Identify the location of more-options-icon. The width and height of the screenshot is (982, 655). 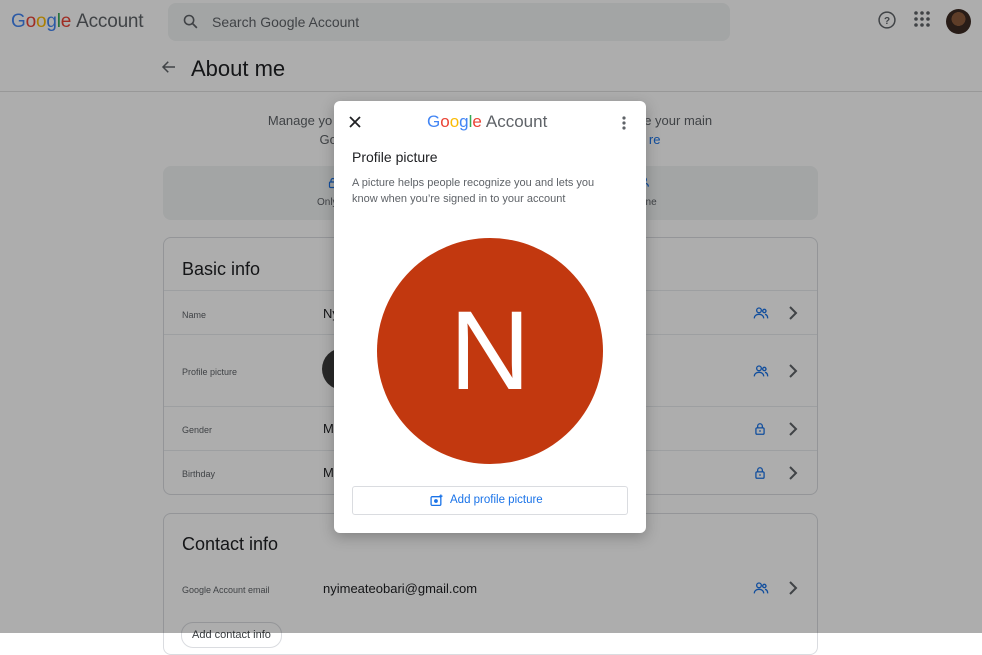
(624, 123).